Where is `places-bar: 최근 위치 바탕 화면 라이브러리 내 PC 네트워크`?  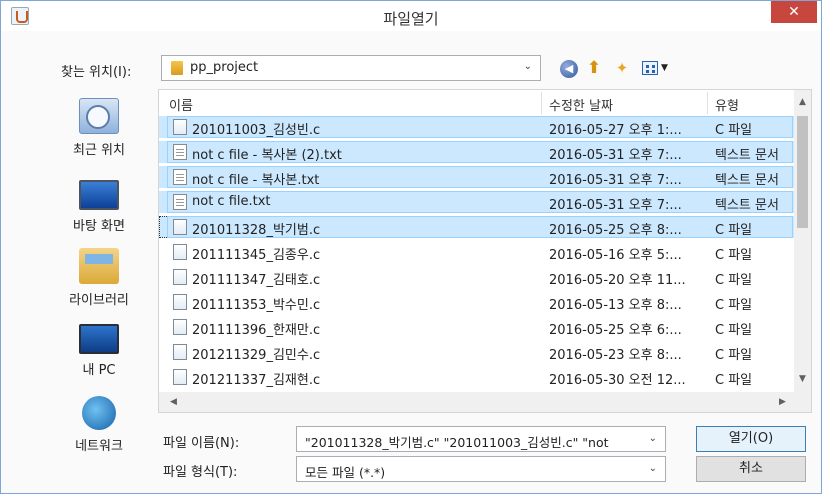
places-bar: 최근 위치 바탕 화면 라이브러리 내 PC 네트워크 is located at coordinates (99, 281).